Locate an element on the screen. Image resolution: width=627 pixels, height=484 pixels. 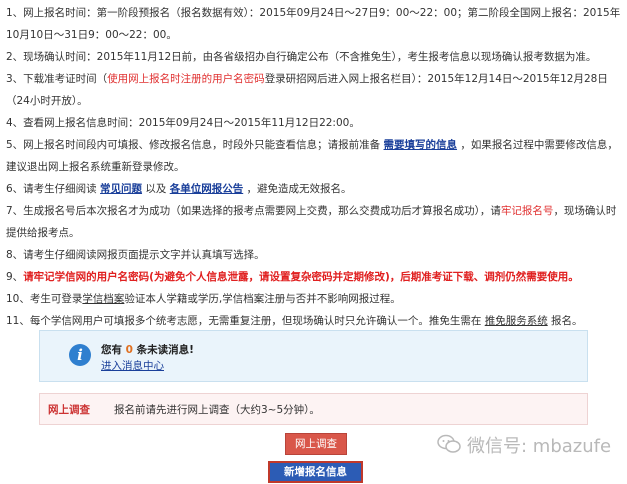
notice-item-10: 10、考生可登录学信档案验证本人学籍或学历,学信档案注册与否并不影响网报过程。 is located at coordinates (314, 299).